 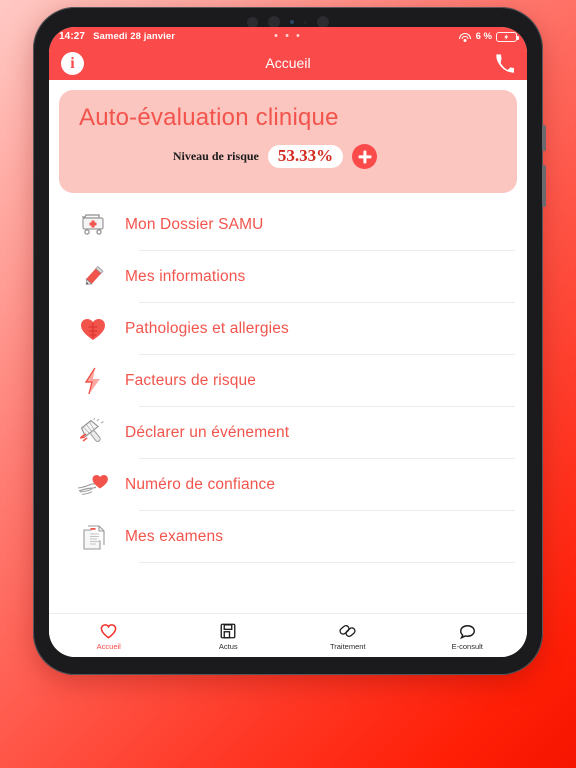 What do you see at coordinates (93, 381) in the screenshot?
I see `lightning-bolt-icon` at bounding box center [93, 381].